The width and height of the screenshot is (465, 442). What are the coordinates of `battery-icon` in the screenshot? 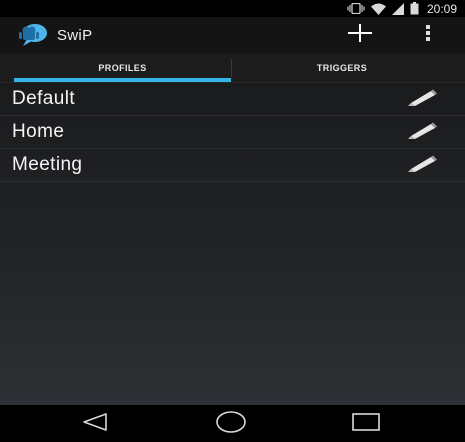 It's located at (414, 8).